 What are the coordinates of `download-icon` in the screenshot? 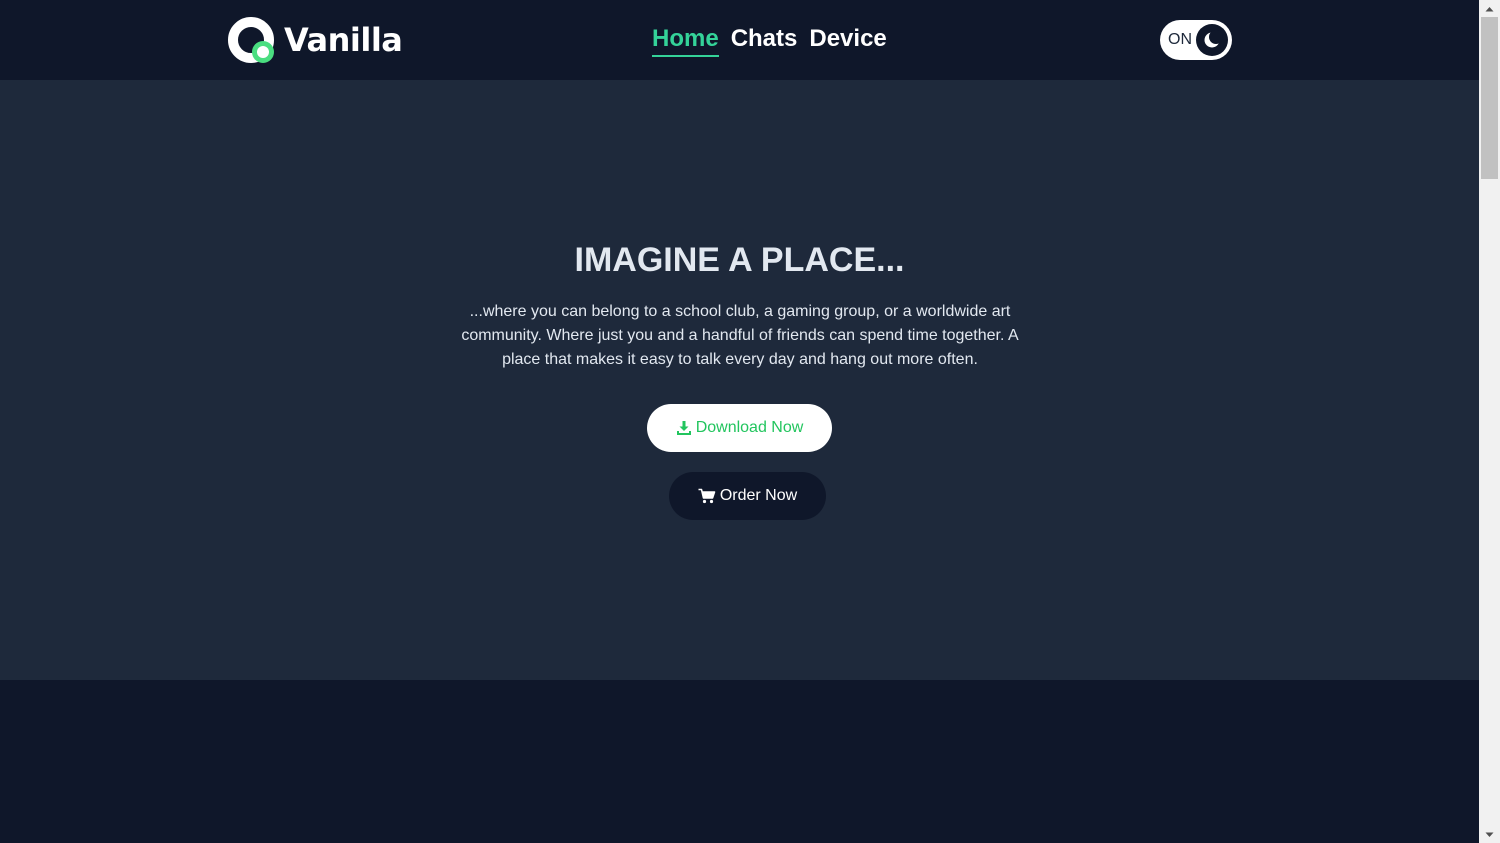 It's located at (684, 428).